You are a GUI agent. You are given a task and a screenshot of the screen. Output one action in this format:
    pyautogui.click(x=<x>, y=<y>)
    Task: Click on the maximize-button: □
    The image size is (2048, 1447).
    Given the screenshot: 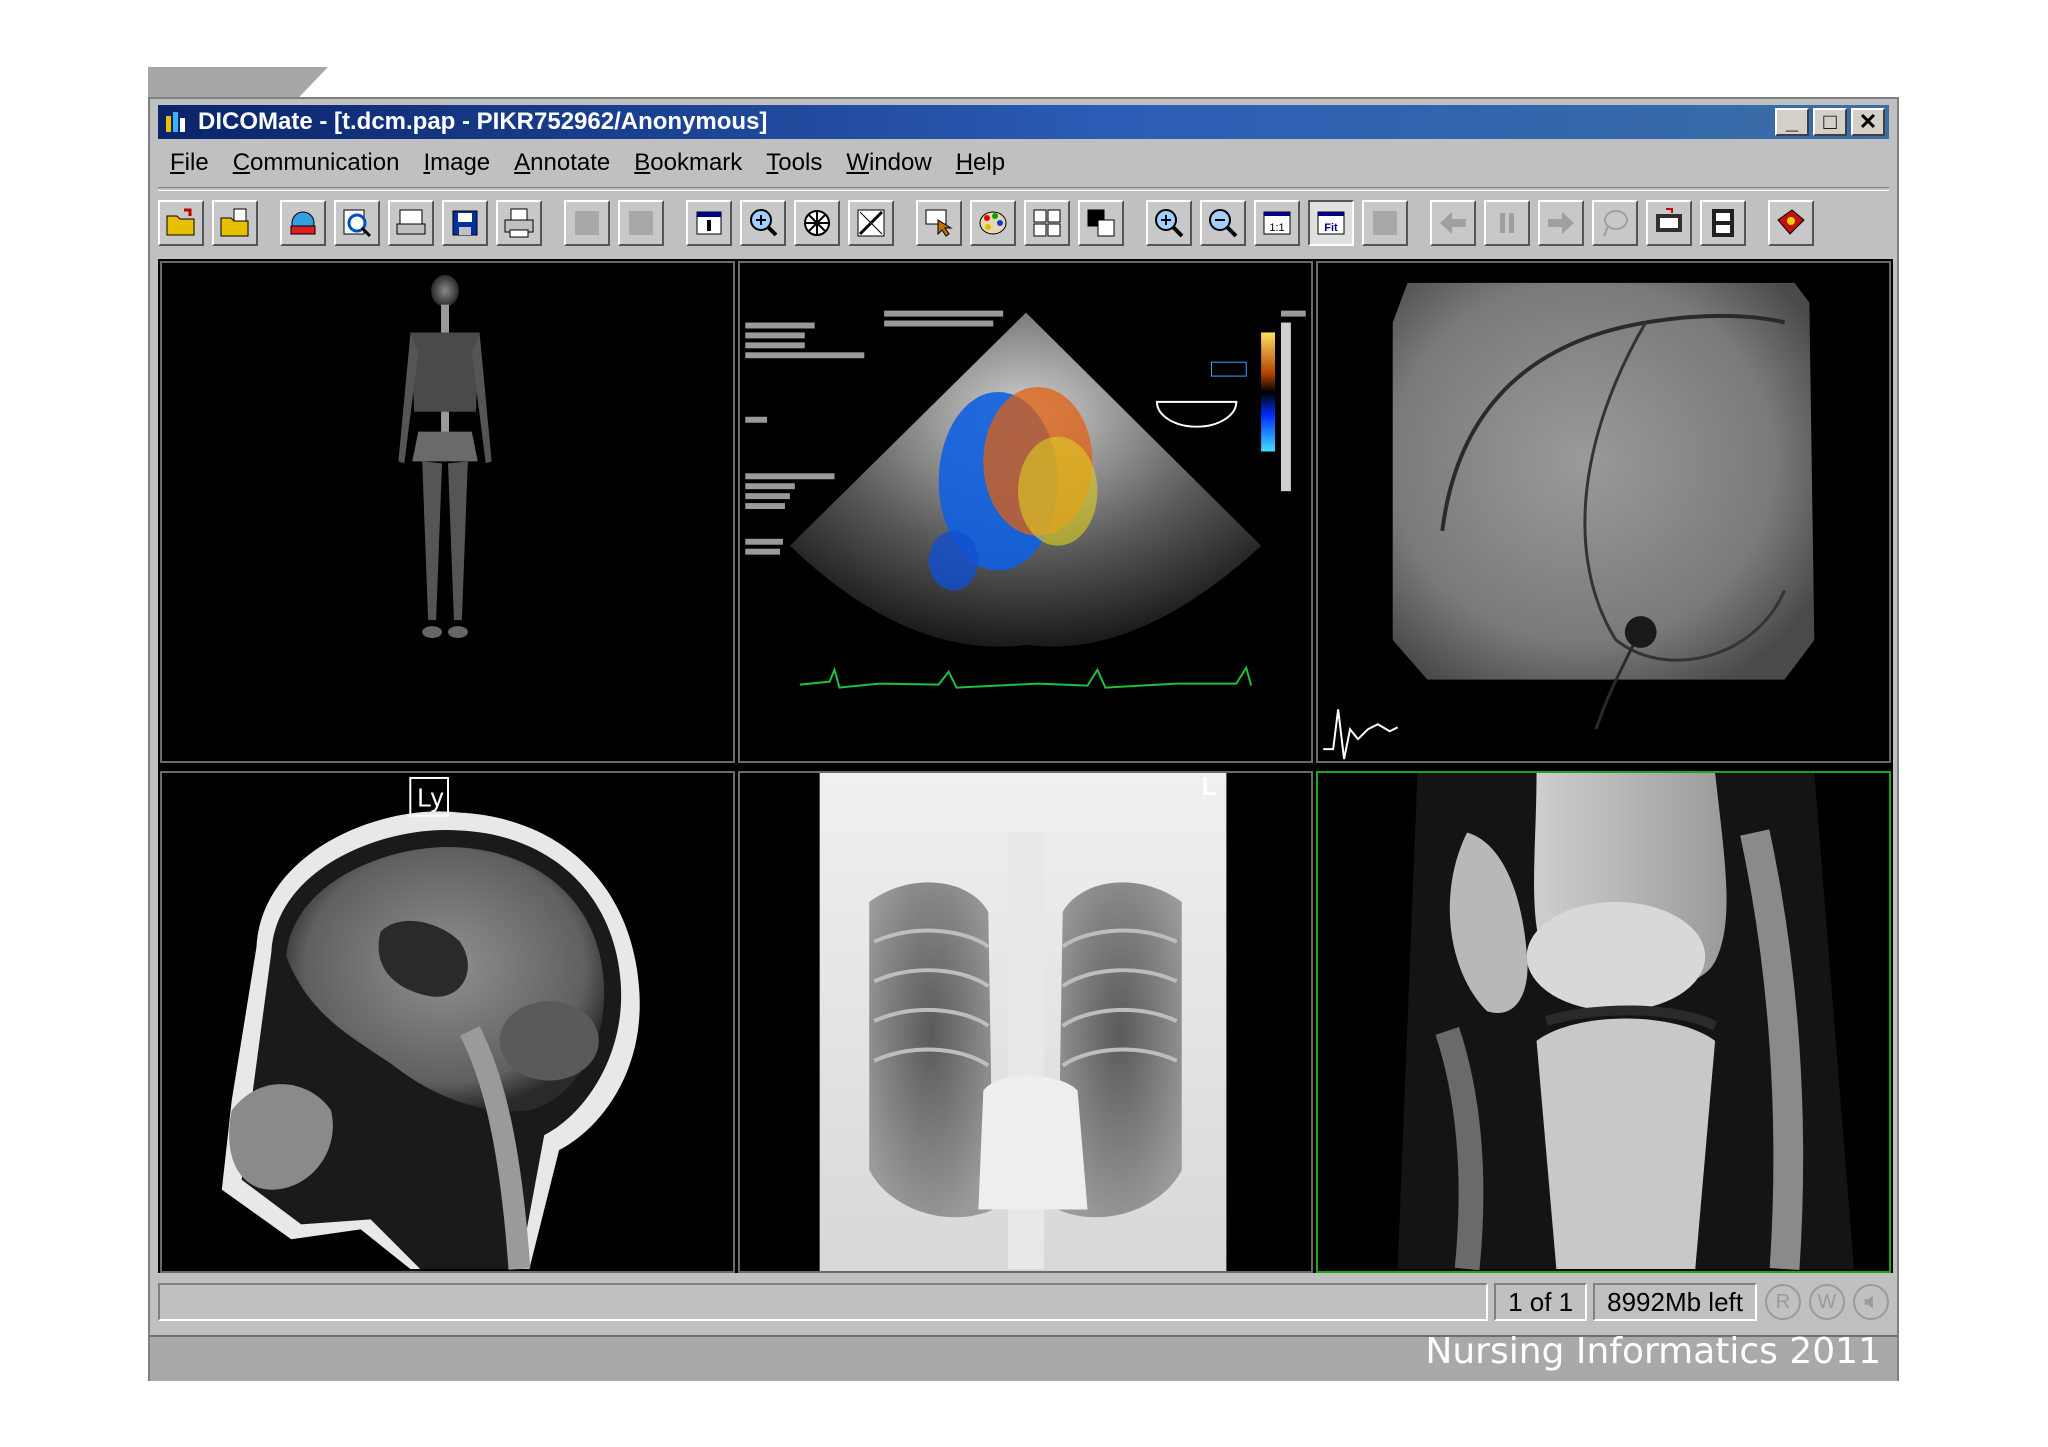 What is the action you would take?
    pyautogui.click(x=1830, y=122)
    